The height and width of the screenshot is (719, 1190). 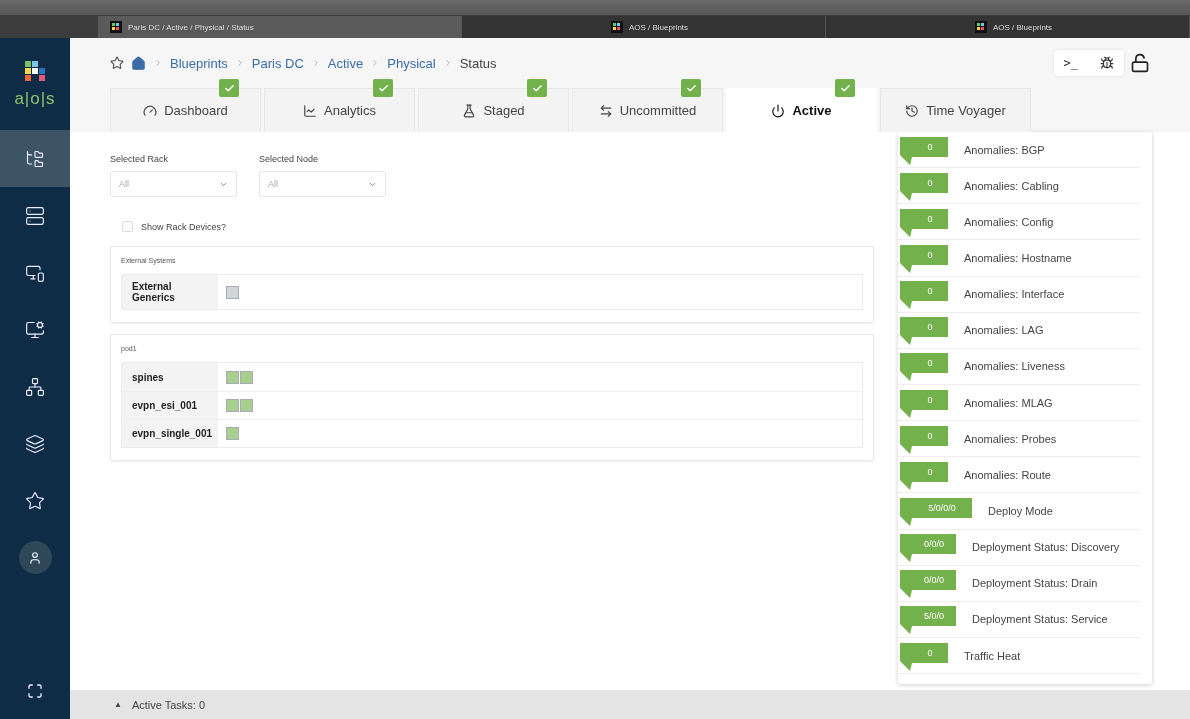 I want to click on status-label: Anomalies: Cabling, so click(x=1011, y=185).